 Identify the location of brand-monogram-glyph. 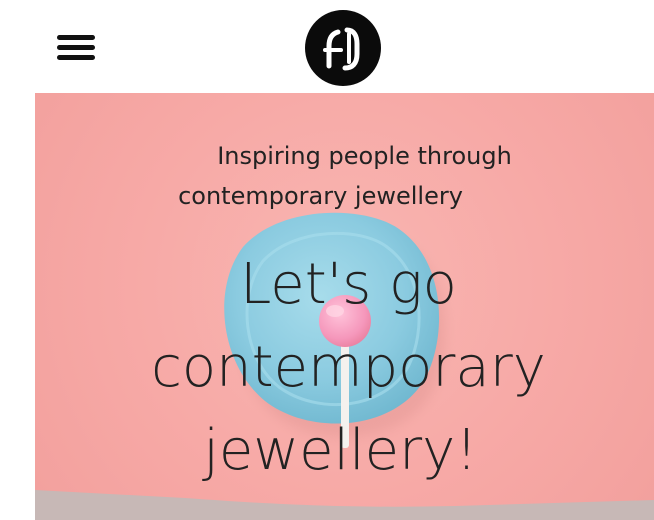
(341, 49).